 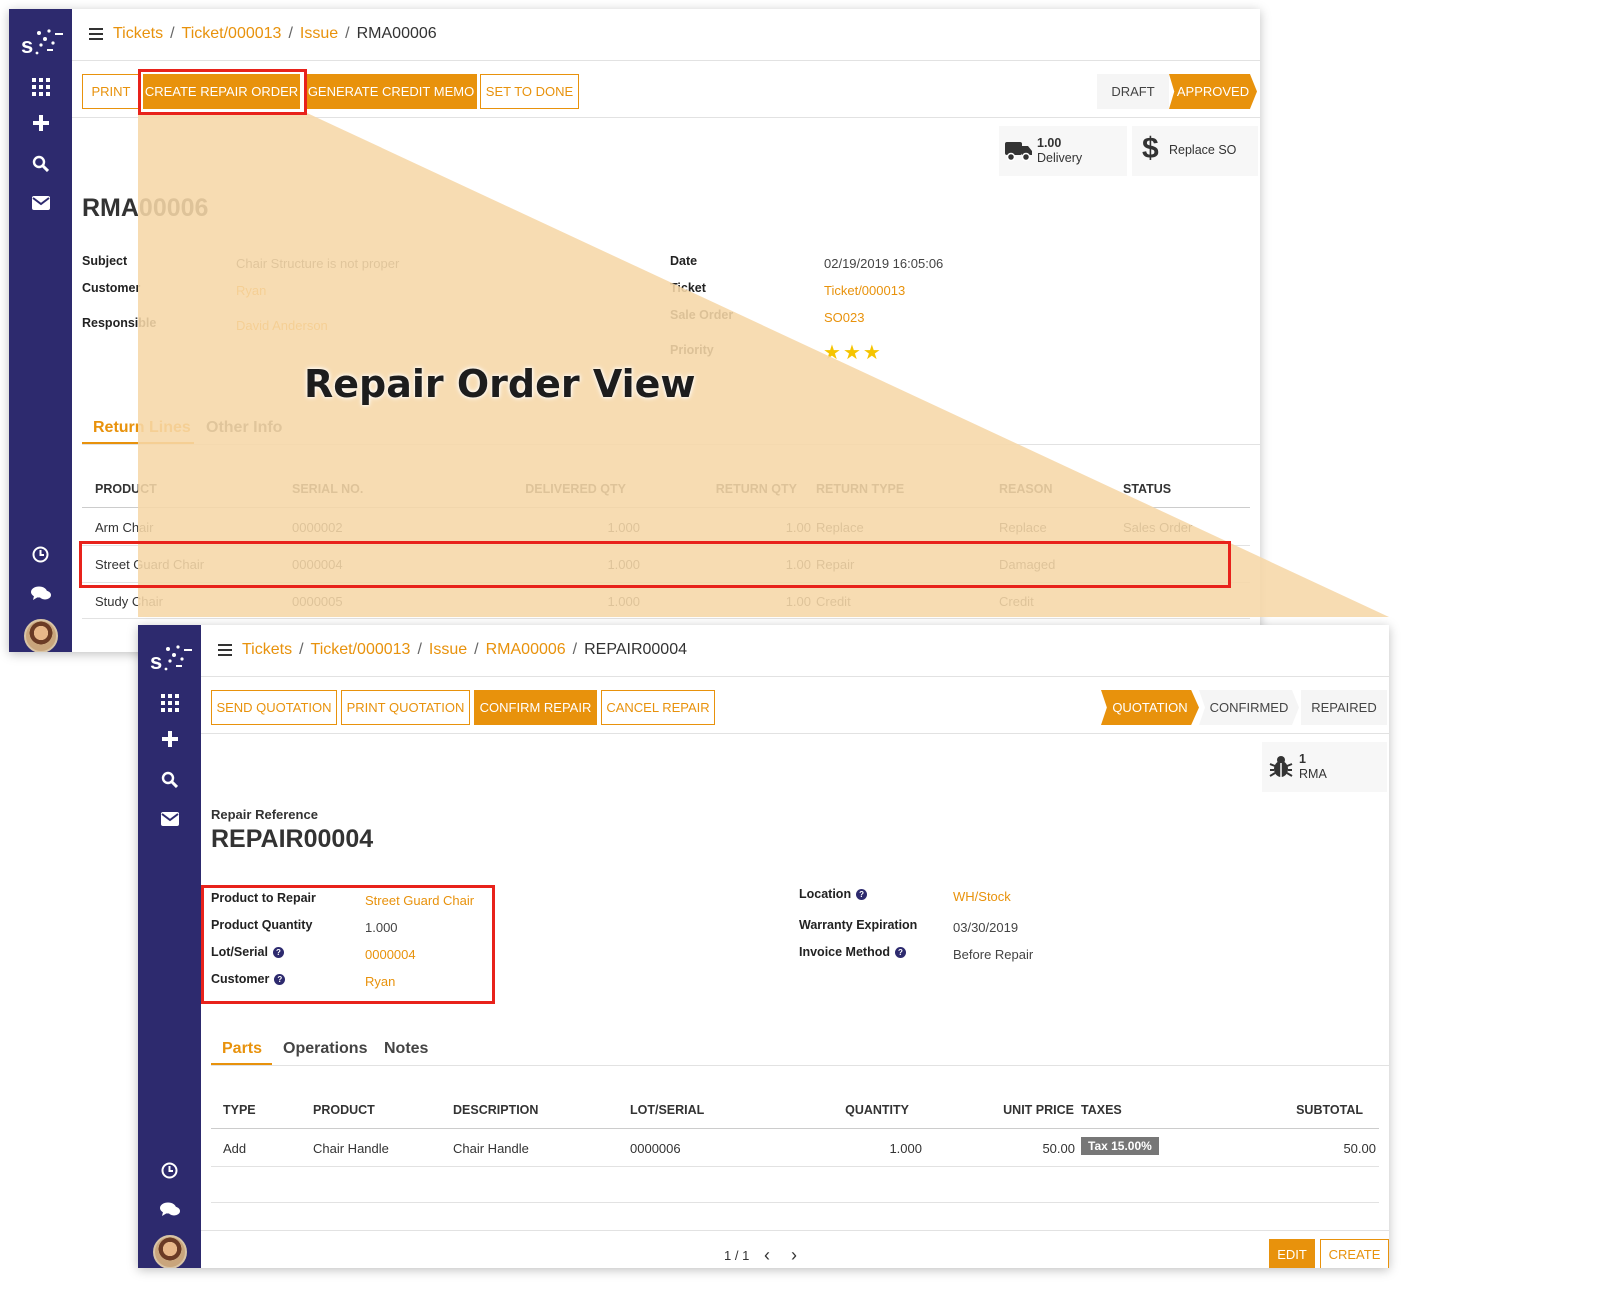 I want to click on responsible-value: David Anderson, so click(x=282, y=325).